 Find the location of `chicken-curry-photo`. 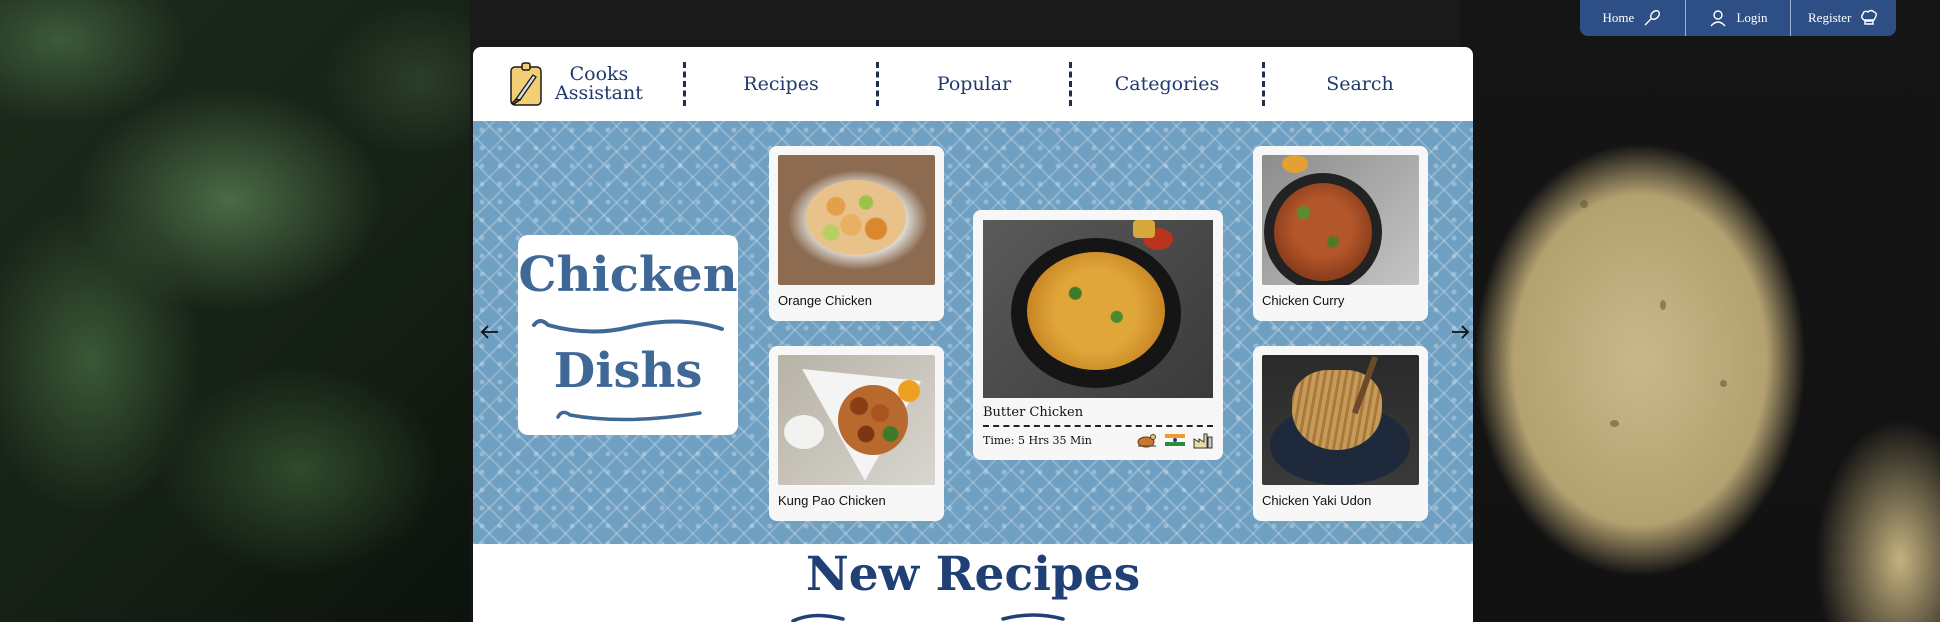

chicken-curry-photo is located at coordinates (1340, 220).